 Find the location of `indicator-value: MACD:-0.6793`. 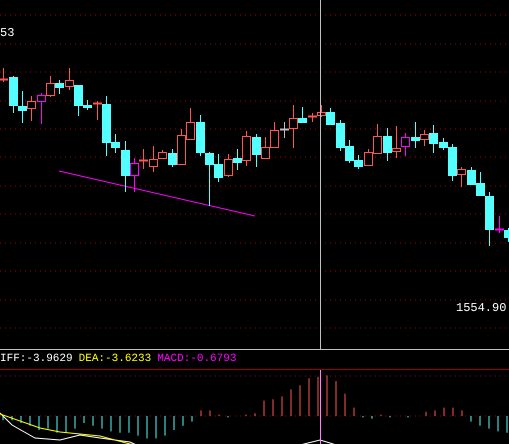

indicator-value: MACD:-0.6793 is located at coordinates (196, 359).